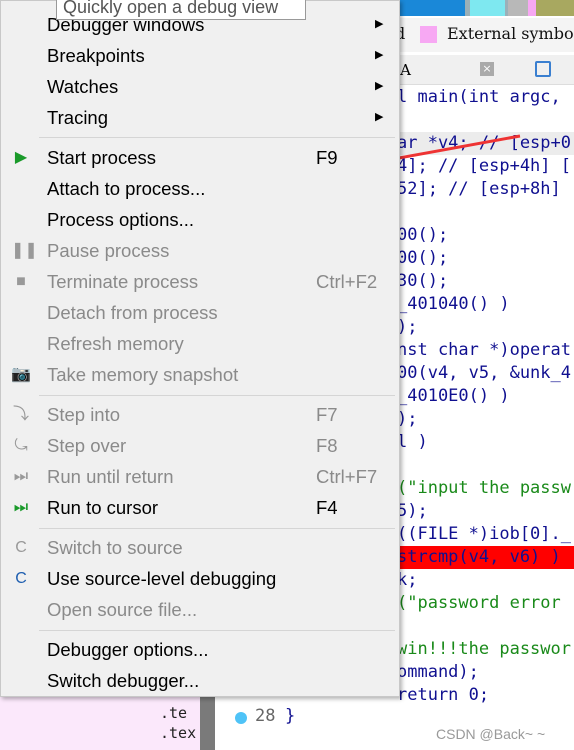 The height and width of the screenshot is (750, 574). I want to click on run-to-cursor-icon: ⏭, so click(21, 507).